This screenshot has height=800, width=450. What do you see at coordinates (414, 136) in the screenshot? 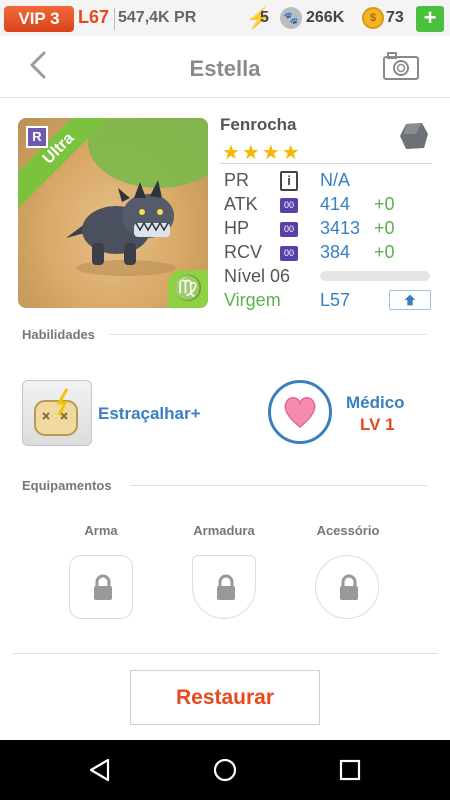
I see `rock-element-icon` at bounding box center [414, 136].